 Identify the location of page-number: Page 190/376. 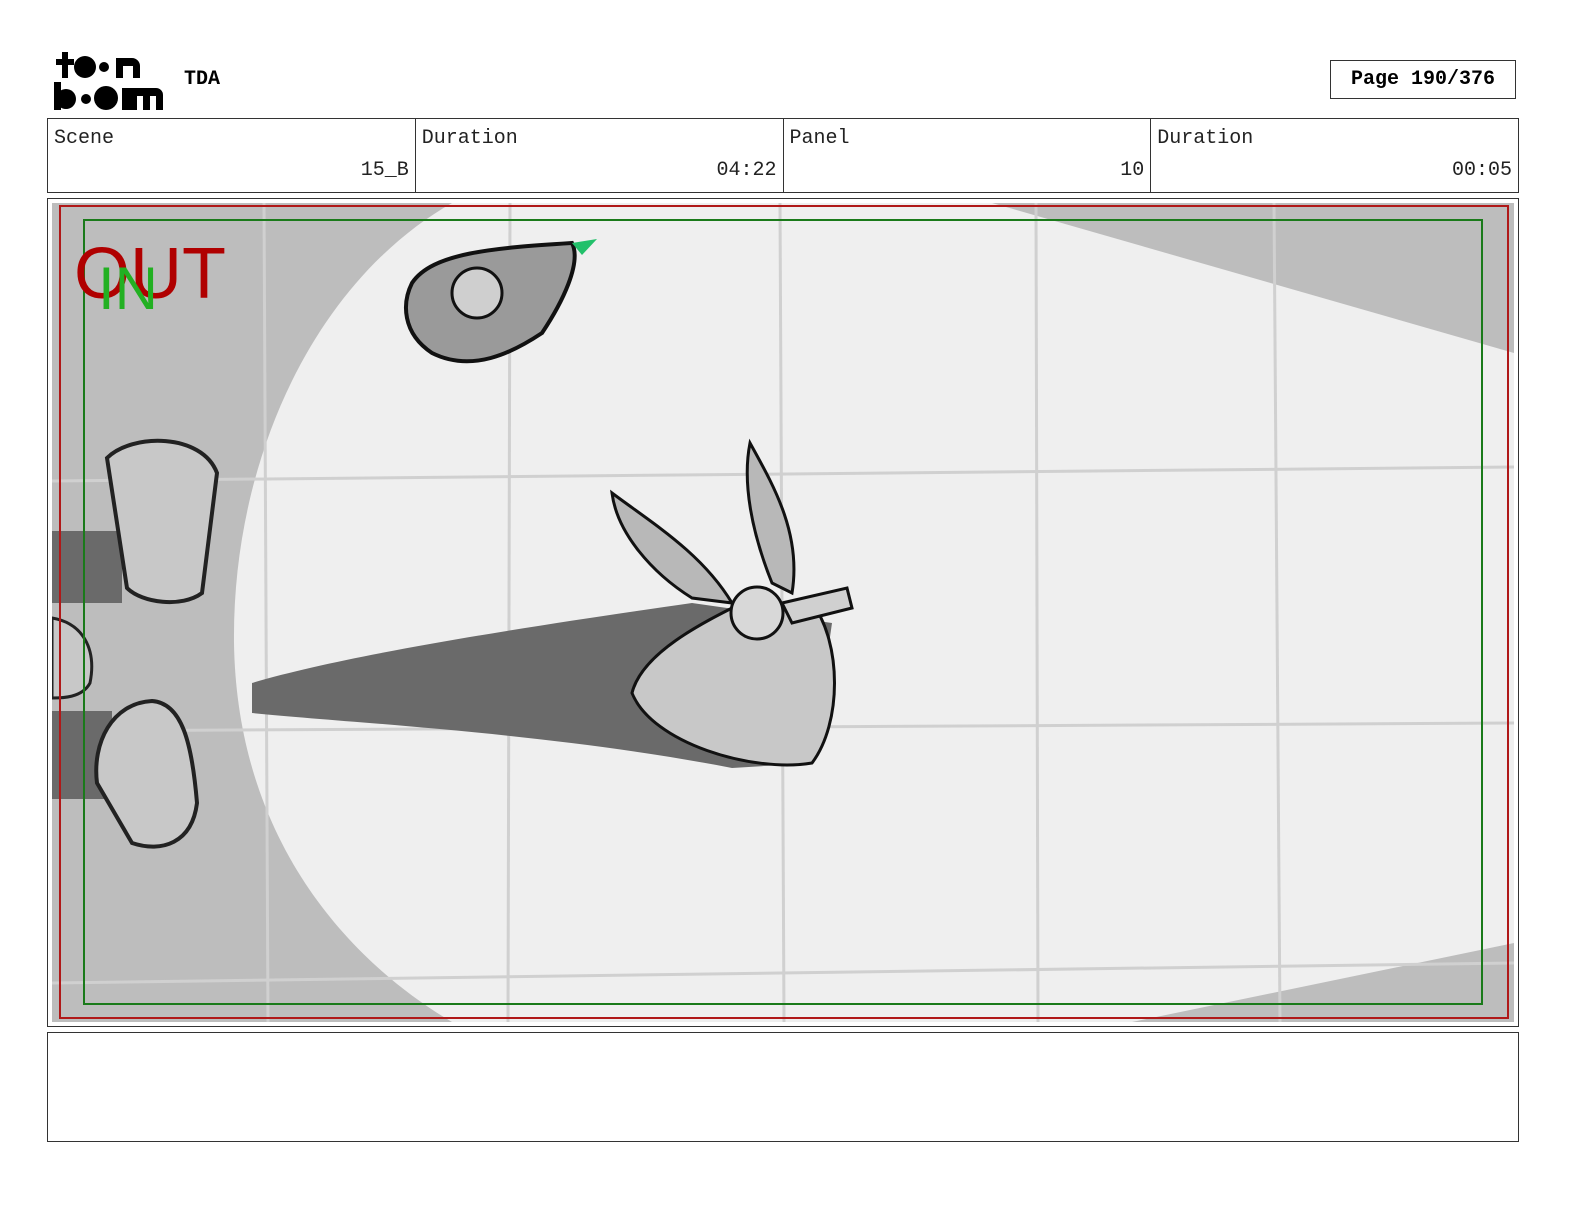
(1423, 79).